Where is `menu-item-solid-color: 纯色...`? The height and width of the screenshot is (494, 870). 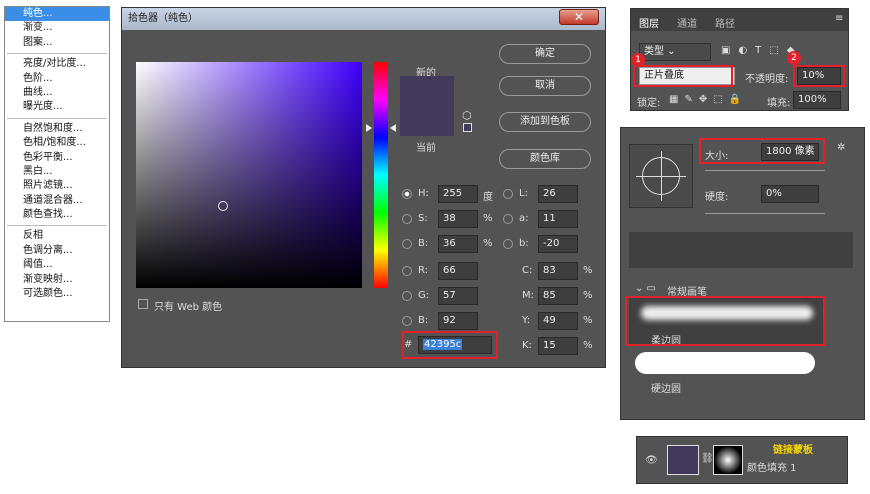 menu-item-solid-color: 纯色... is located at coordinates (57, 14).